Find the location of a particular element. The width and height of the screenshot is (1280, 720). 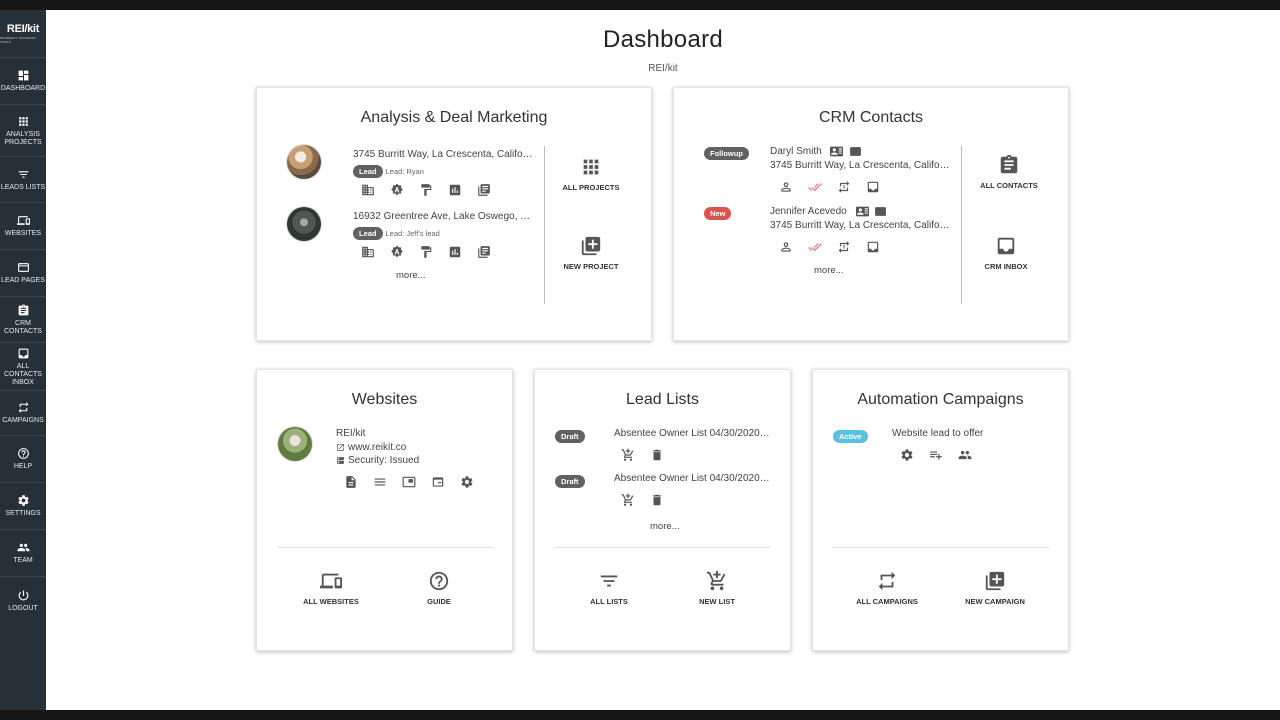

web-asset-icon is located at coordinates (445, 482).